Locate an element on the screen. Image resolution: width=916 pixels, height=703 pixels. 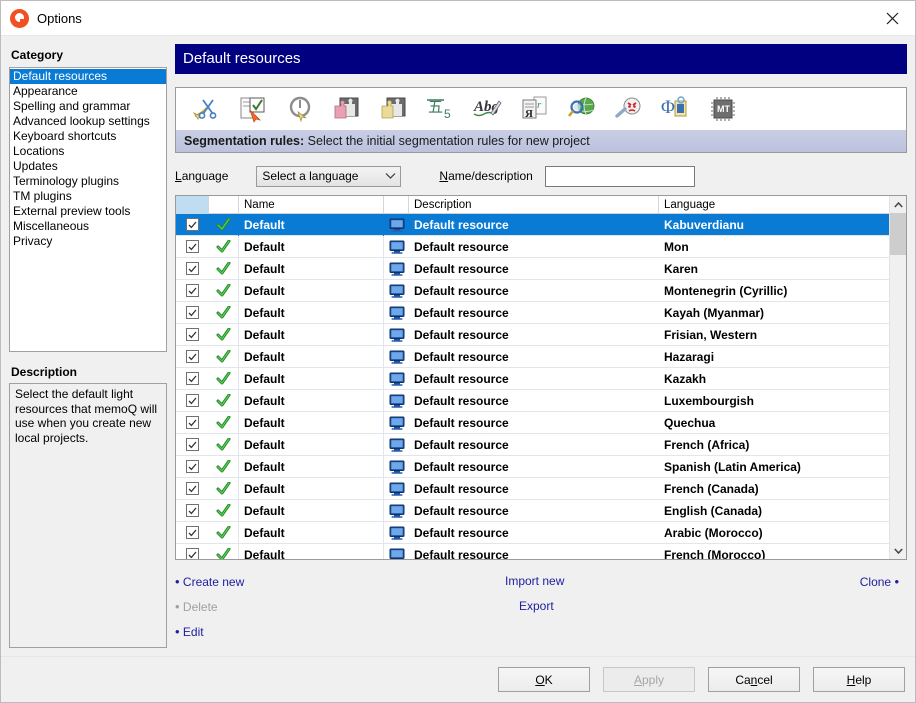
sidebar-item-miscellaneous: Miscellaneous is located at coordinates (88, 226).